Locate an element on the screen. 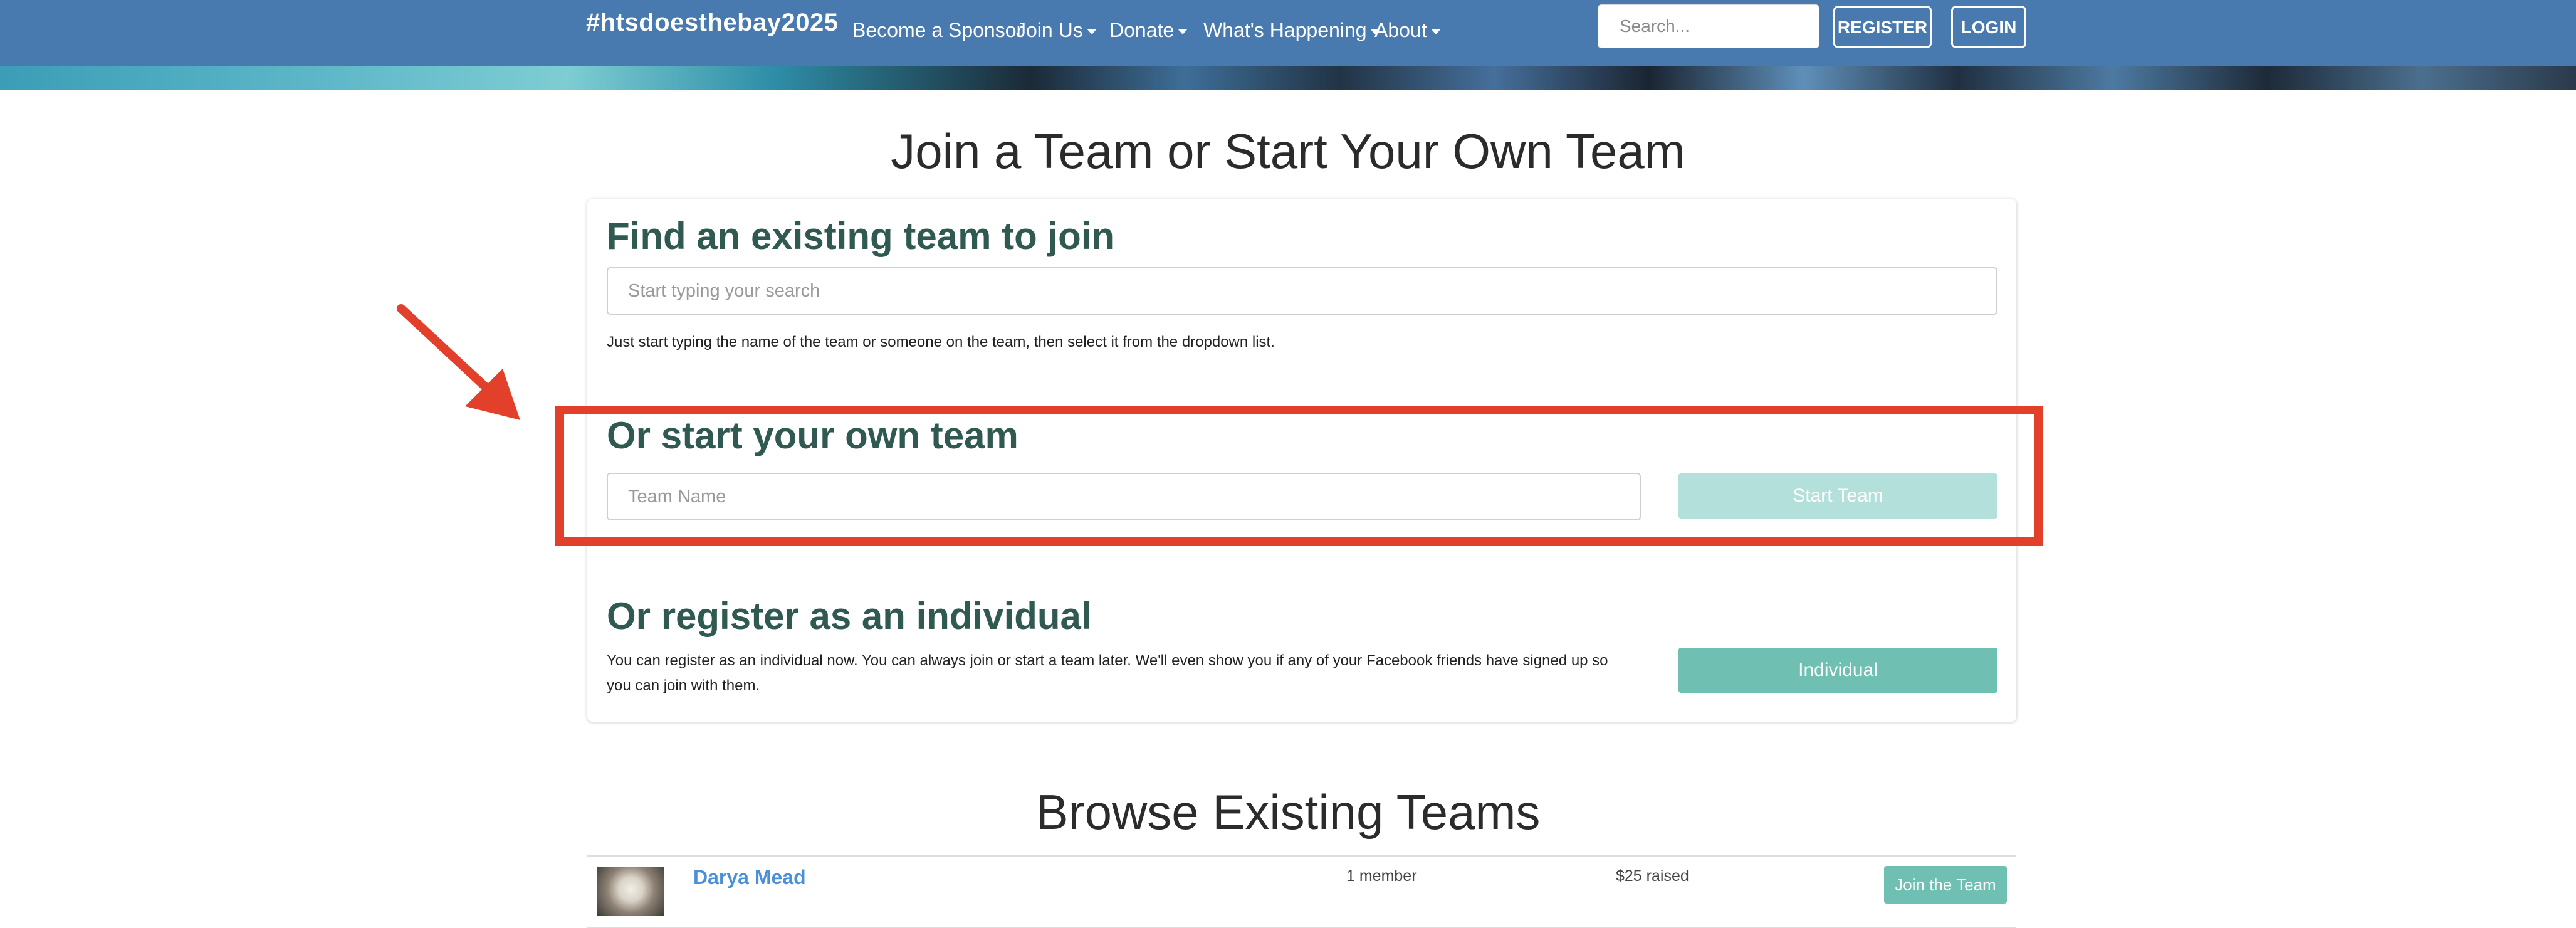  arrow-icon is located at coordinates (458, 362).